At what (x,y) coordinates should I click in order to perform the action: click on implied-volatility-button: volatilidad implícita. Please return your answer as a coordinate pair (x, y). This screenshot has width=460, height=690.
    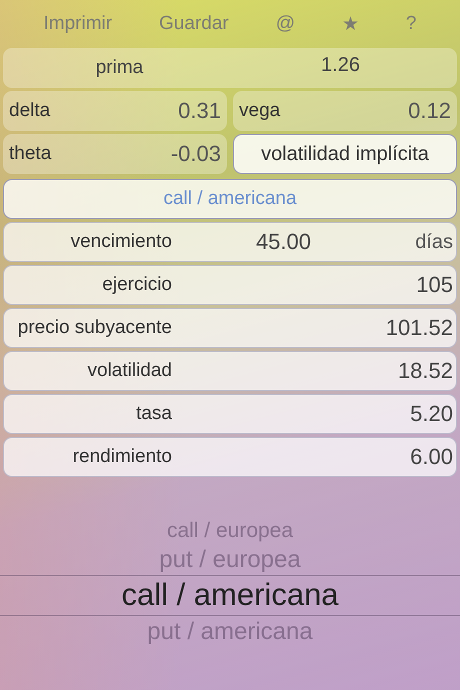
    Looking at the image, I should click on (345, 154).